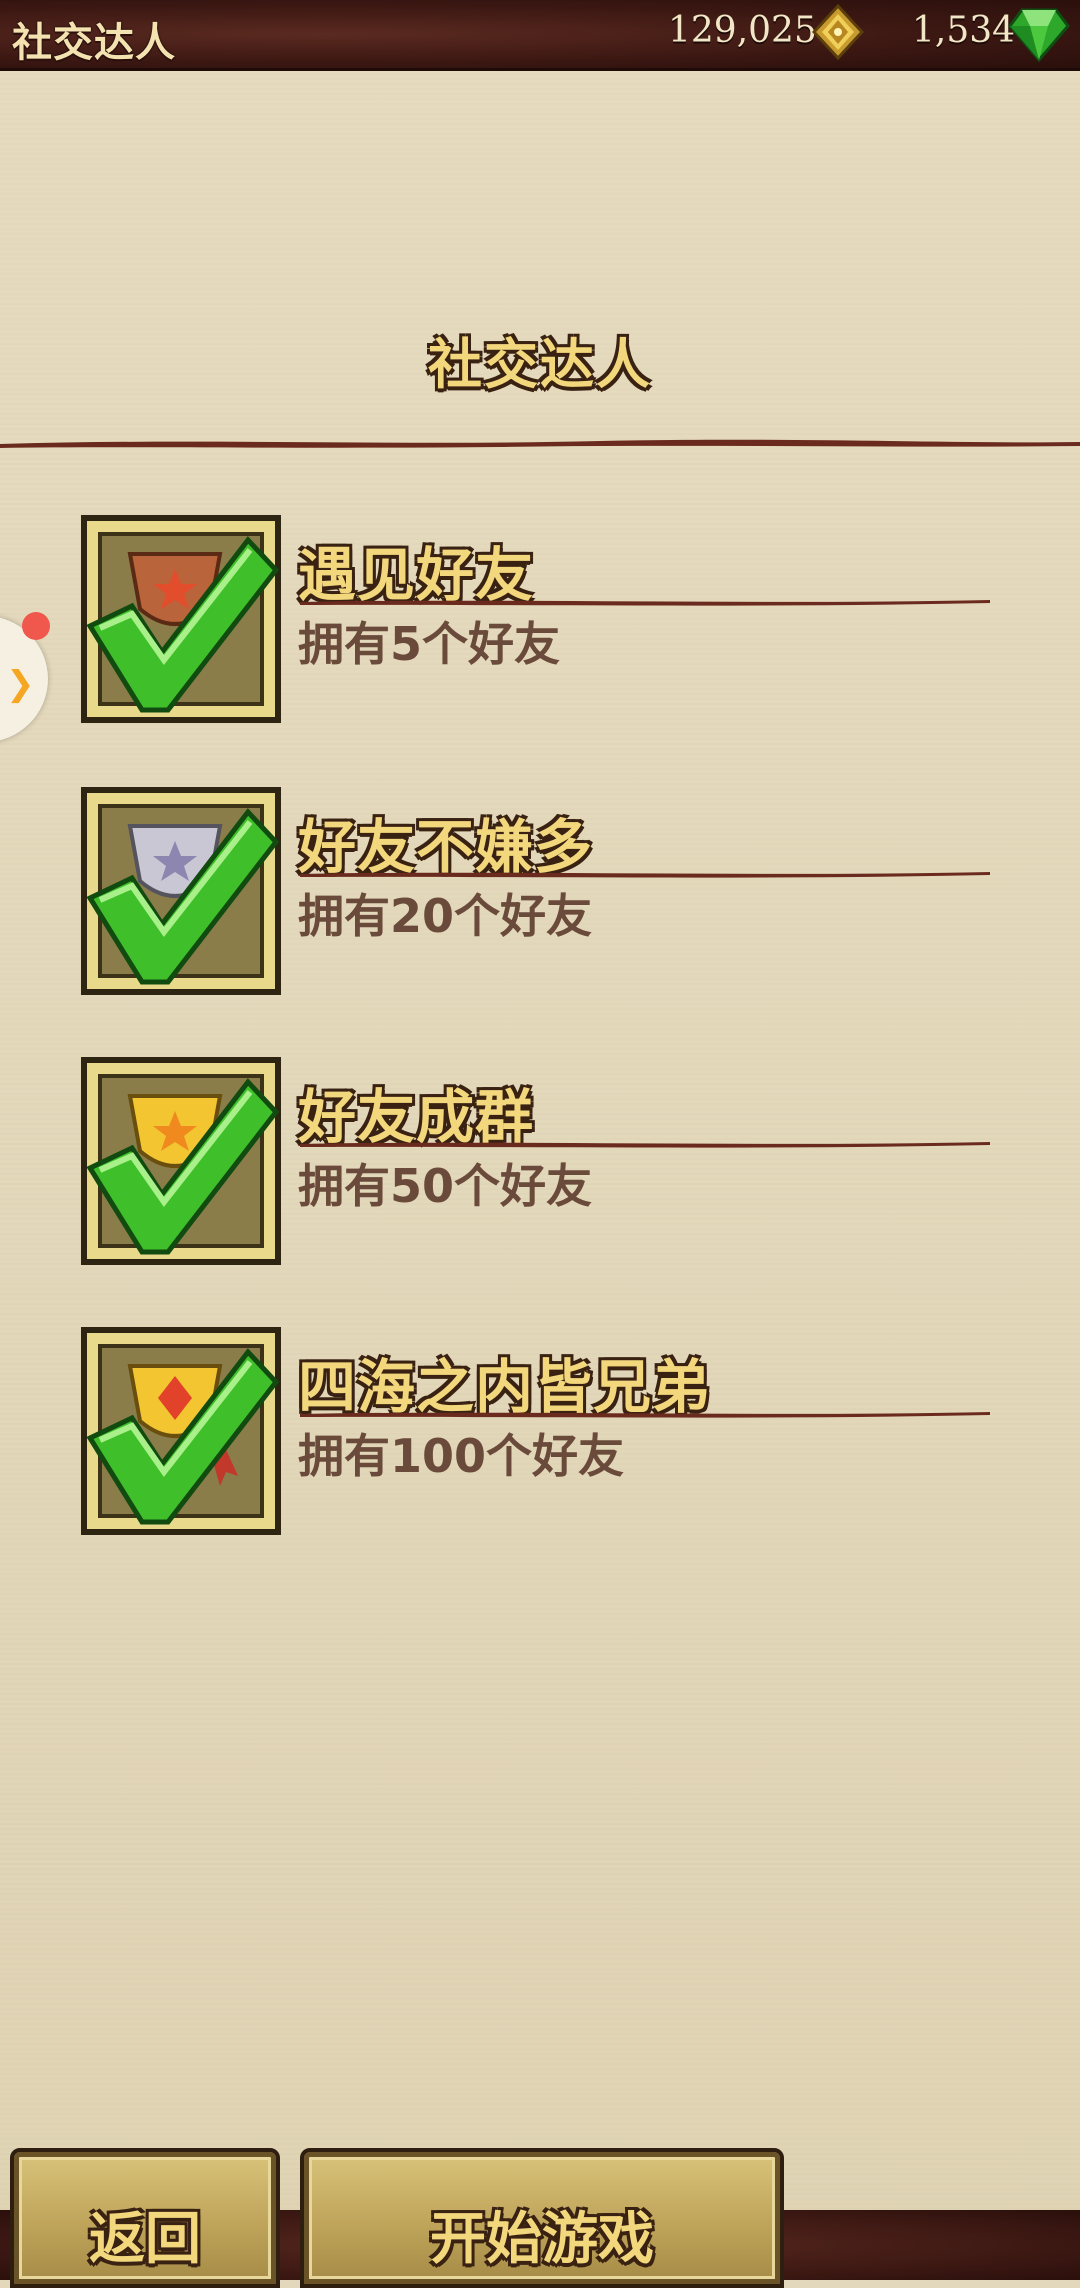  I want to click on achievement-description: 拥有100个好友, so click(461, 1456).